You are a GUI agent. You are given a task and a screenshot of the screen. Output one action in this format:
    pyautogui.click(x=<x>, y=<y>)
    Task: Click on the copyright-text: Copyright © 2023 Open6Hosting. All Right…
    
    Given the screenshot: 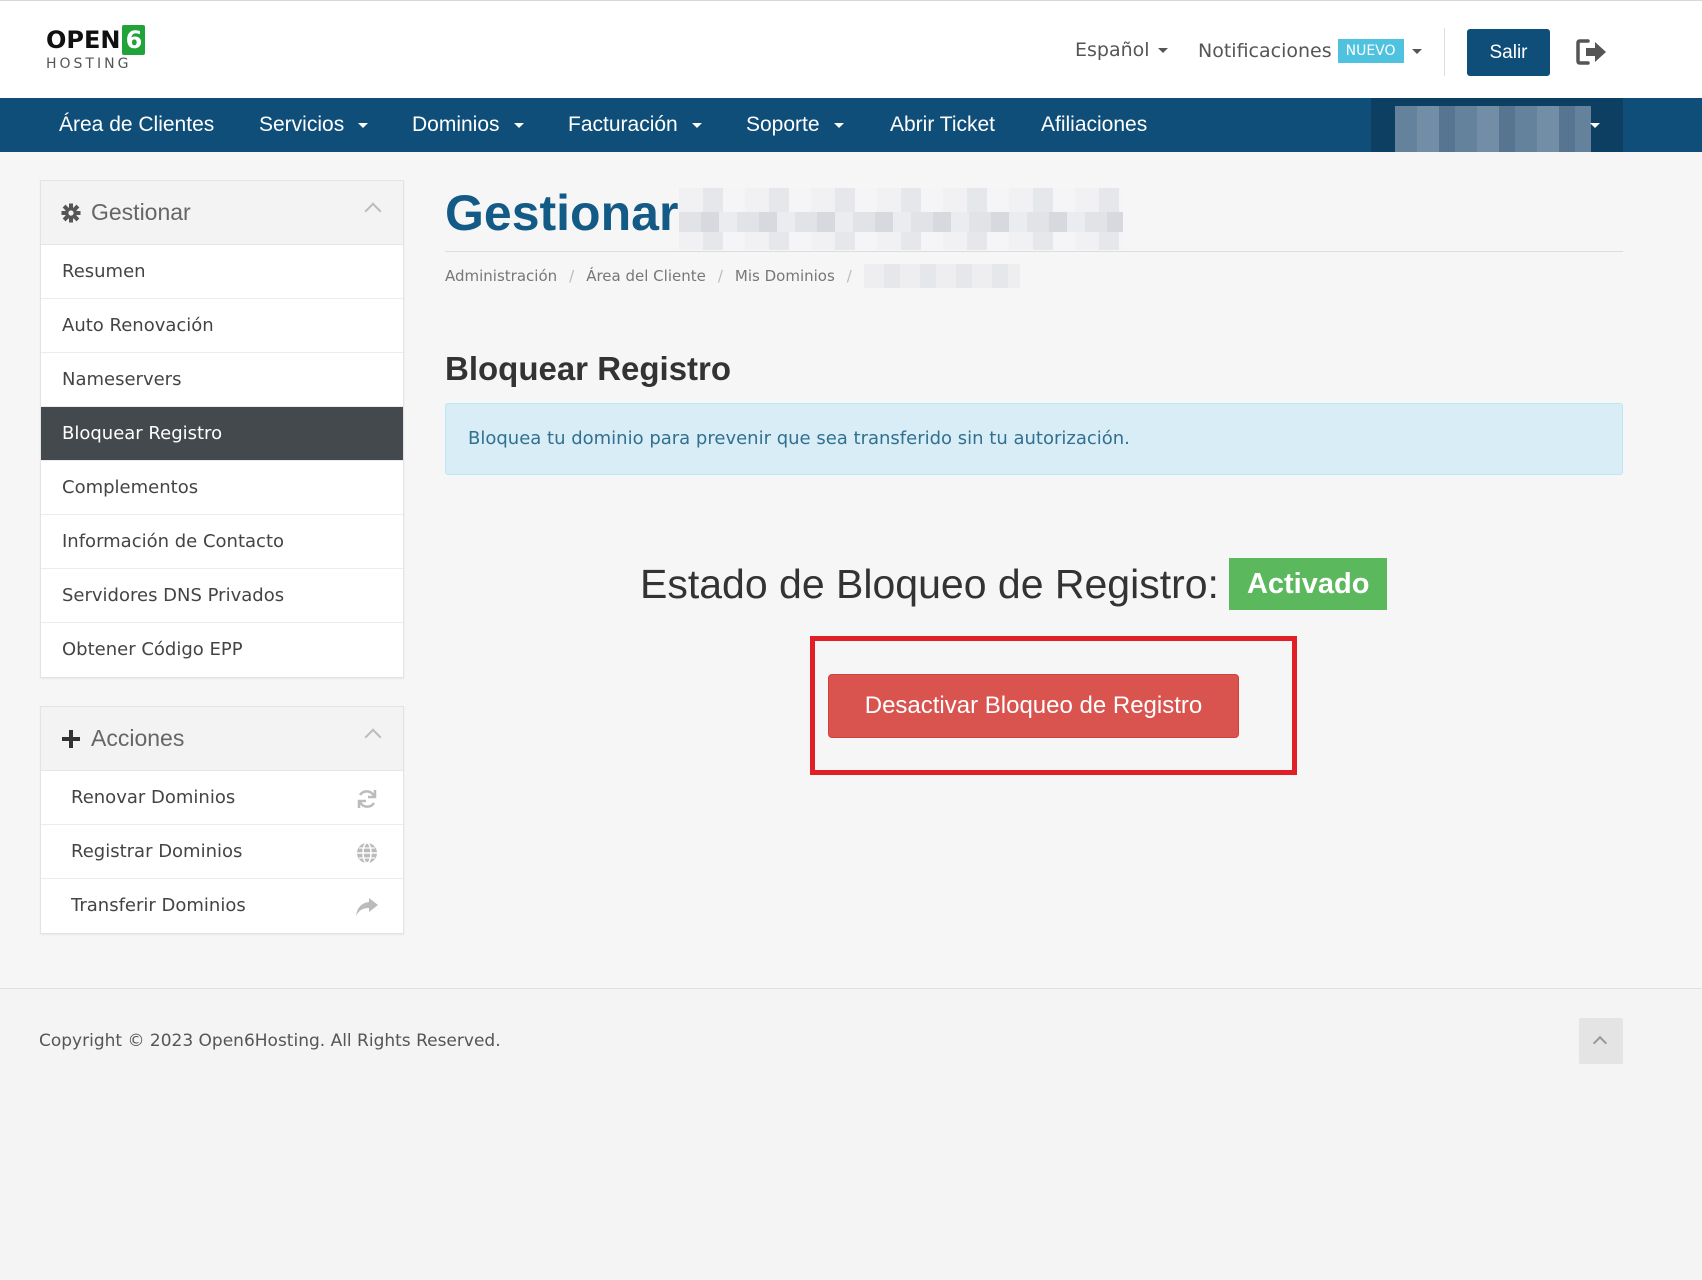 What is the action you would take?
    pyautogui.click(x=270, y=1041)
    